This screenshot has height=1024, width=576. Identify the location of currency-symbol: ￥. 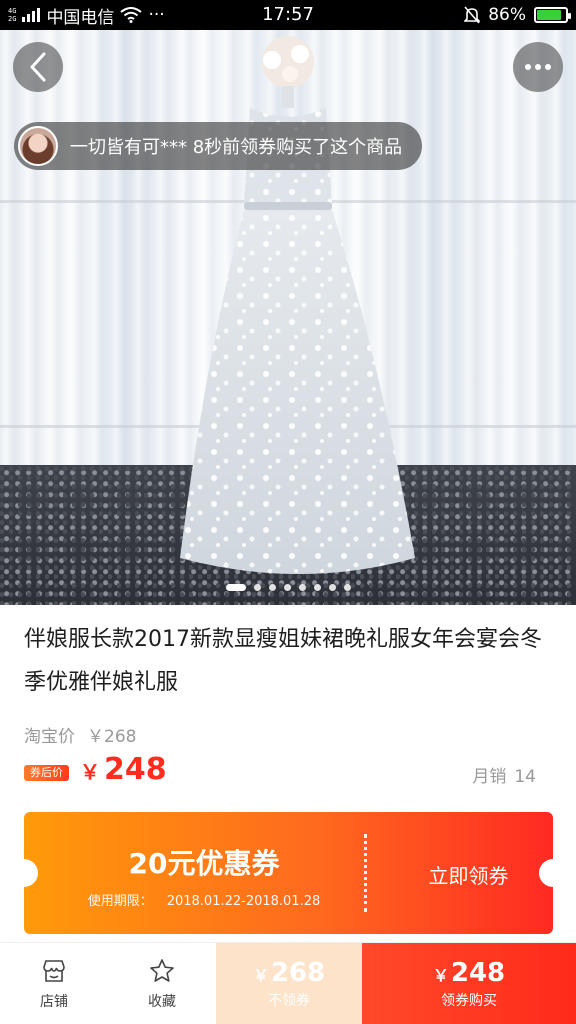
(90, 772).